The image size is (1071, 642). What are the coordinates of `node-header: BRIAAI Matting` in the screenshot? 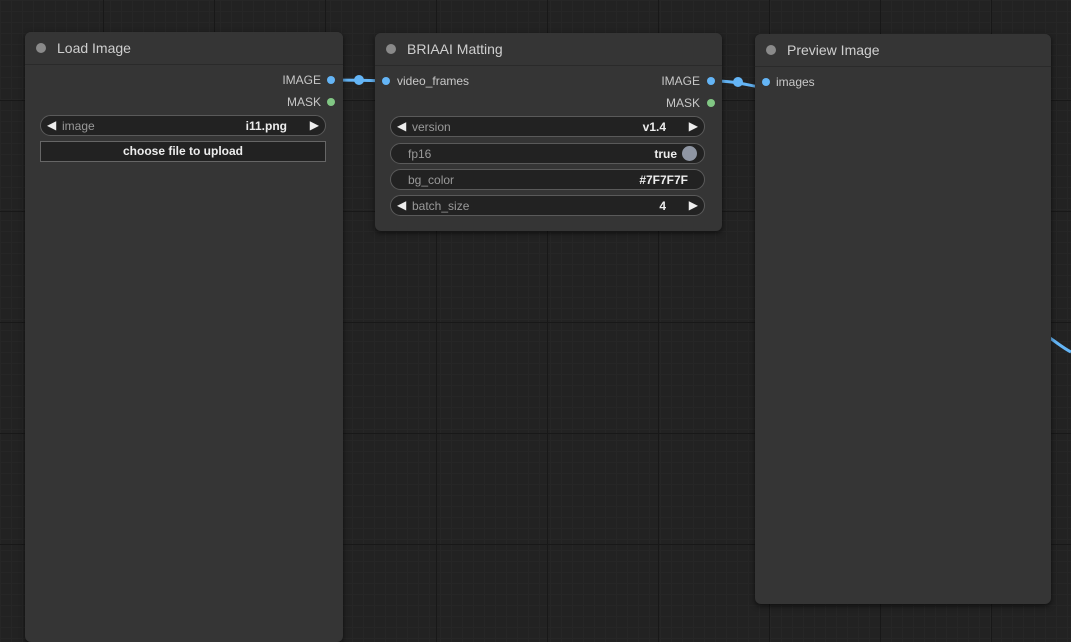 It's located at (548, 49).